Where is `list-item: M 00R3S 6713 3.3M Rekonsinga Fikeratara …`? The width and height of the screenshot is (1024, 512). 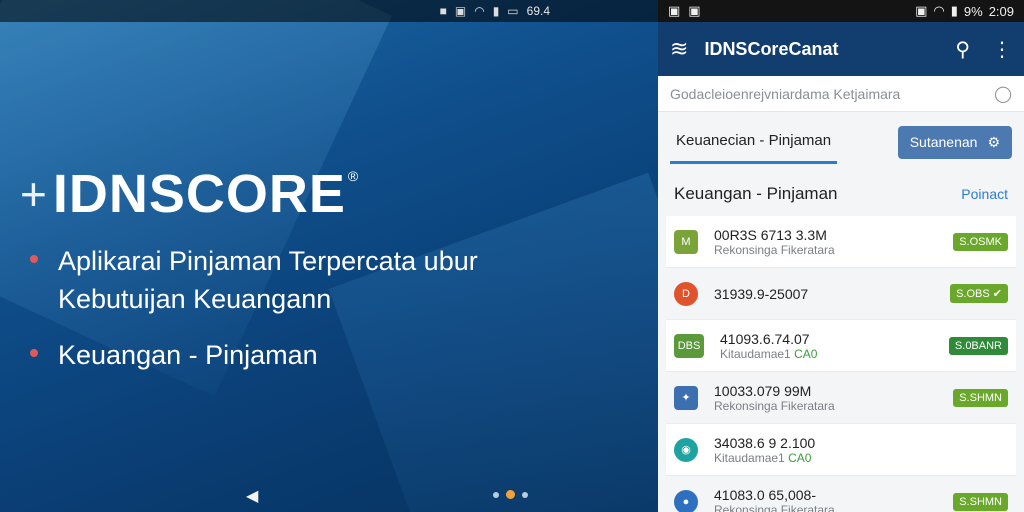
list-item: M 00R3S 6713 3.3M Rekonsinga Fikeratara … is located at coordinates (841, 242).